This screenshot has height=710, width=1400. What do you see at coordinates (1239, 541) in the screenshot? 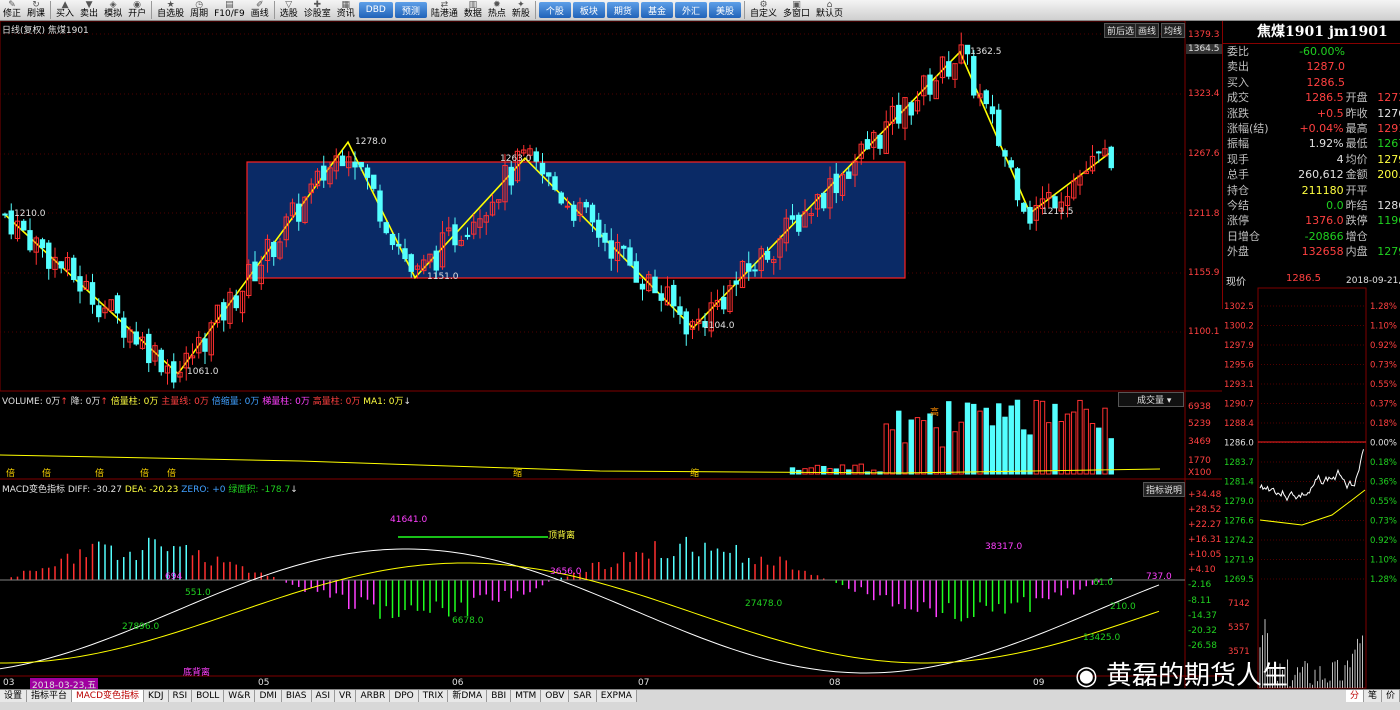
I see `mini-axis-label: 1274.2` at bounding box center [1239, 541].